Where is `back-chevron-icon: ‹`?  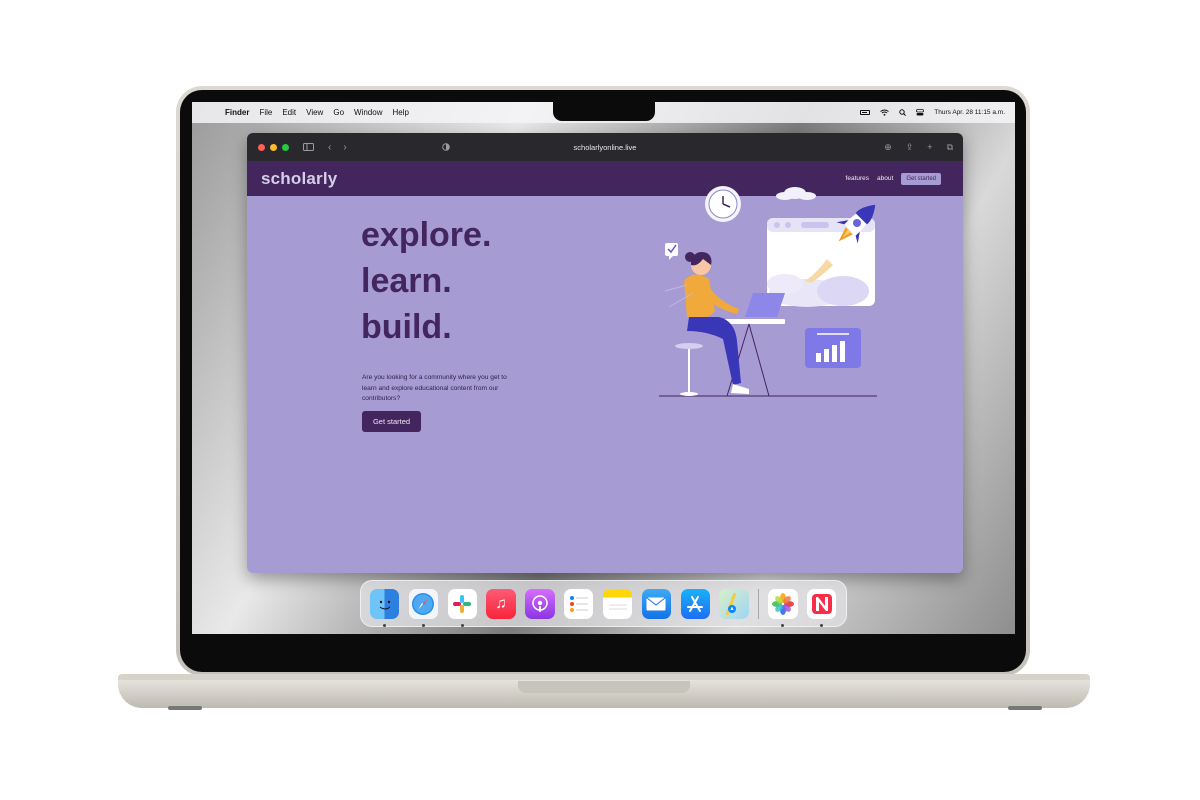 back-chevron-icon: ‹ is located at coordinates (329, 147).